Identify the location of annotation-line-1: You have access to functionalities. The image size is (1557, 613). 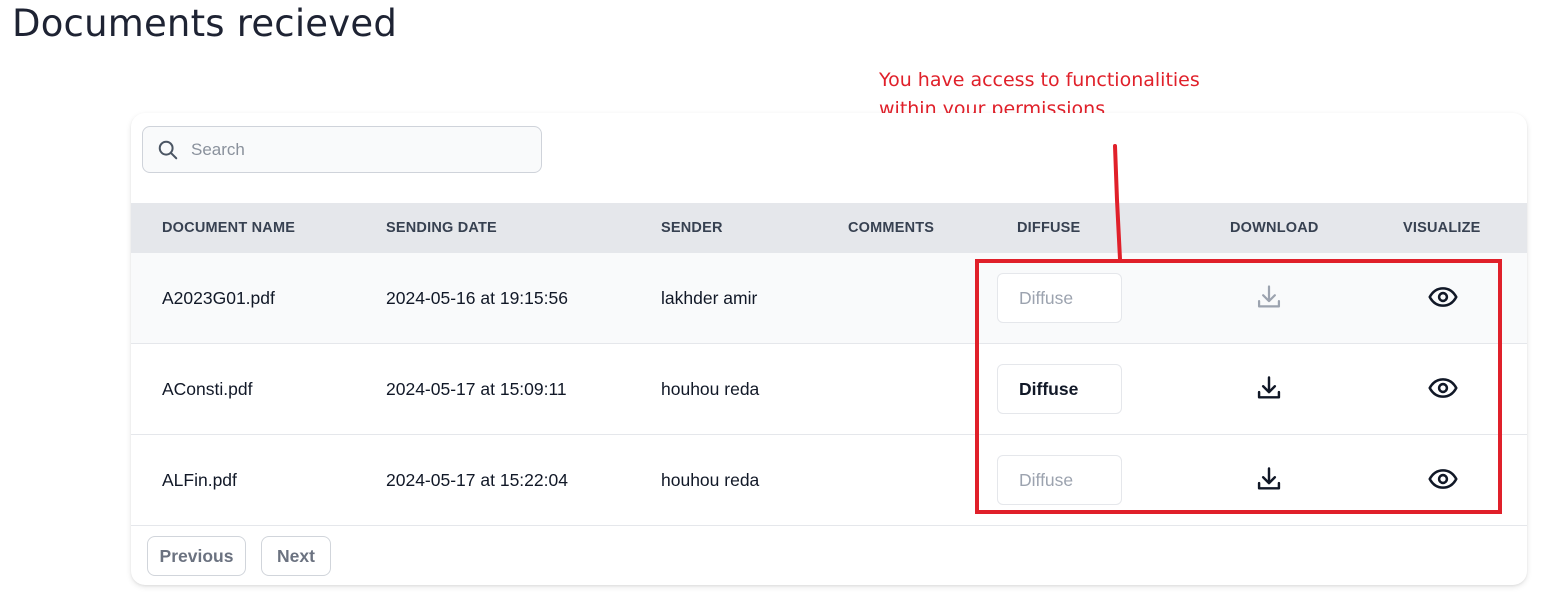
(1039, 80).